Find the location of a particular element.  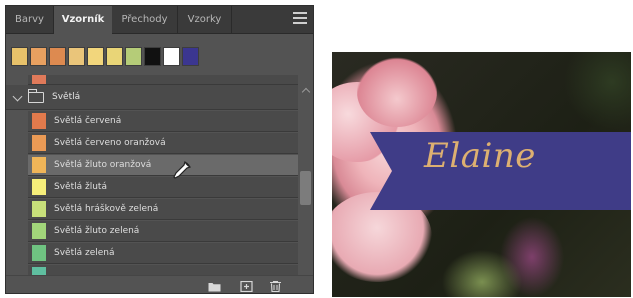

swatch-label: Světlá žlutá is located at coordinates (80, 187).